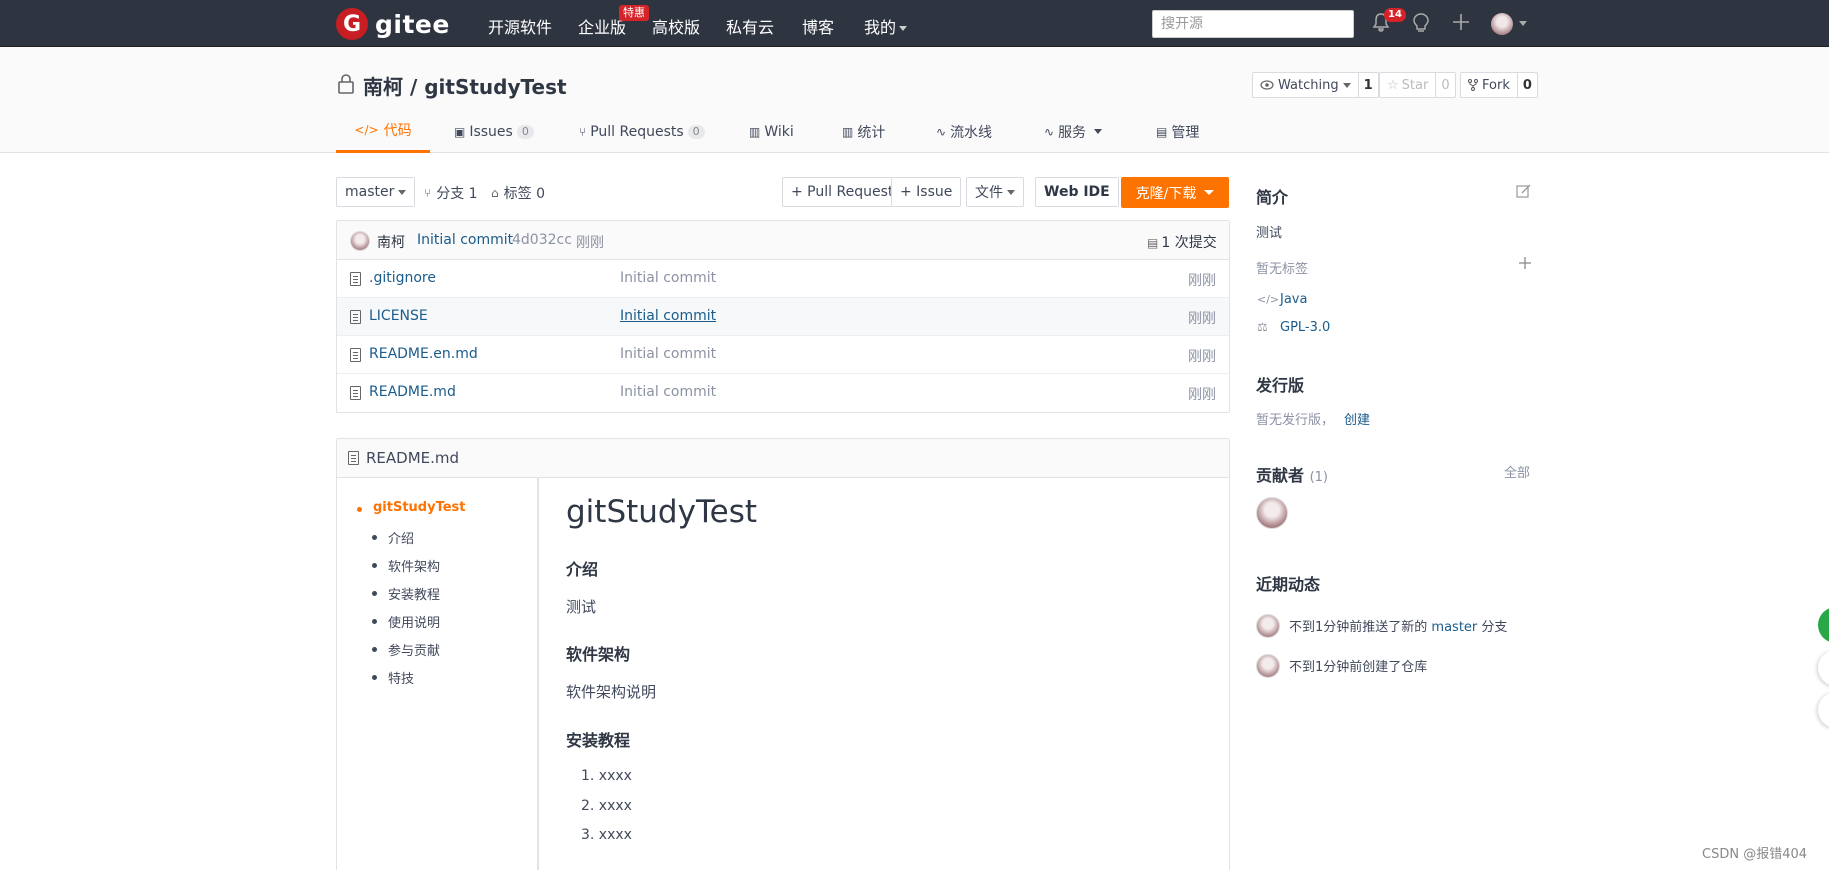 The image size is (1829, 870). I want to click on commit-hash: 4d032cc, so click(542, 240).